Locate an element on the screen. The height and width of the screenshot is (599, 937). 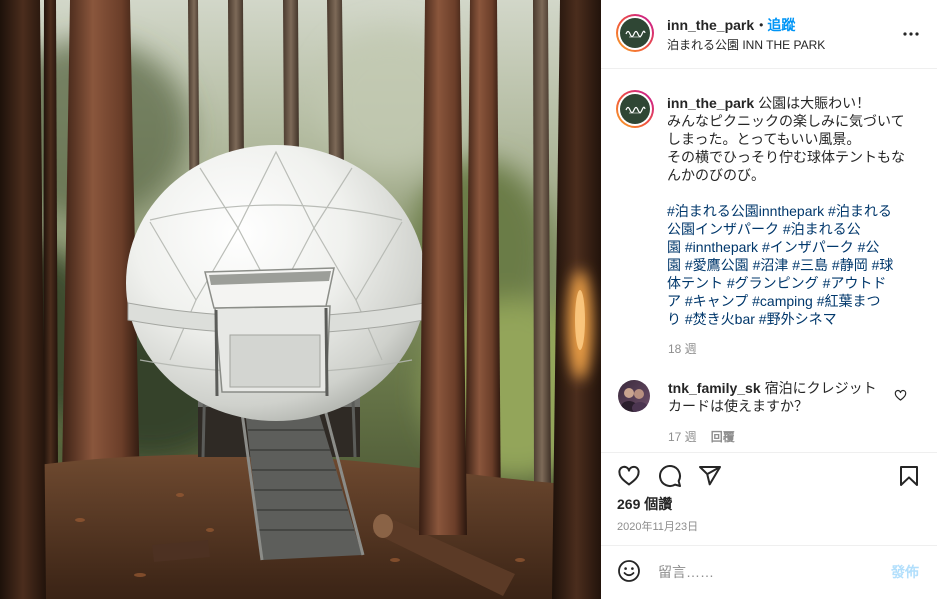
hashtag-line: 体テント #グランピング #アウトド is located at coordinates (786, 283).